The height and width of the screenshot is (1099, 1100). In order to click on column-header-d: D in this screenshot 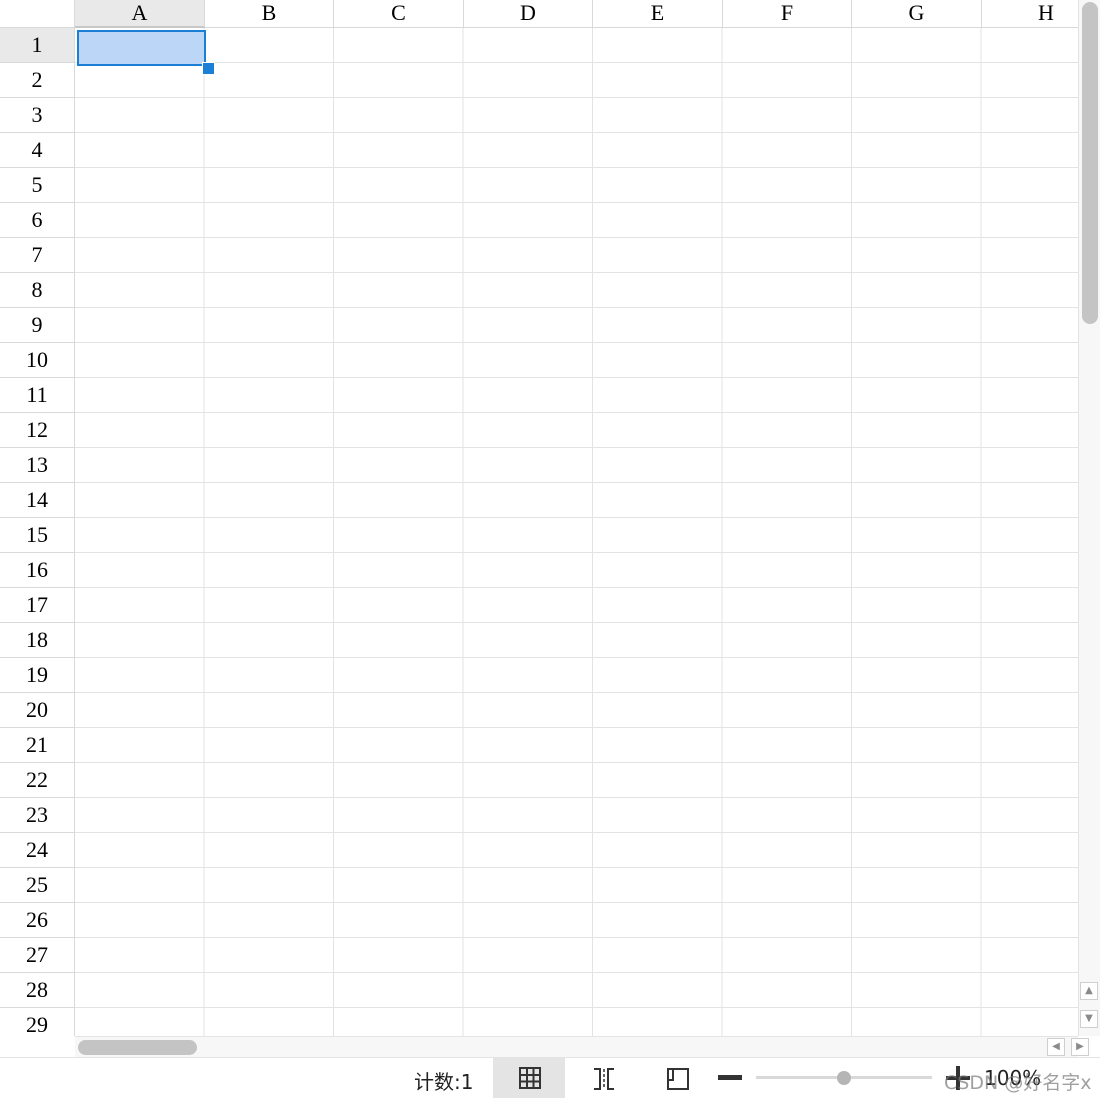, I will do `click(528, 14)`.